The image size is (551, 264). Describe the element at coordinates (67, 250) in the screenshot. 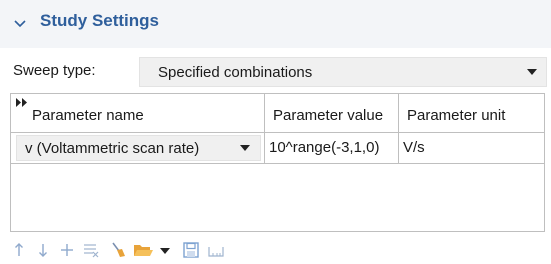

I see `add-icon` at that location.